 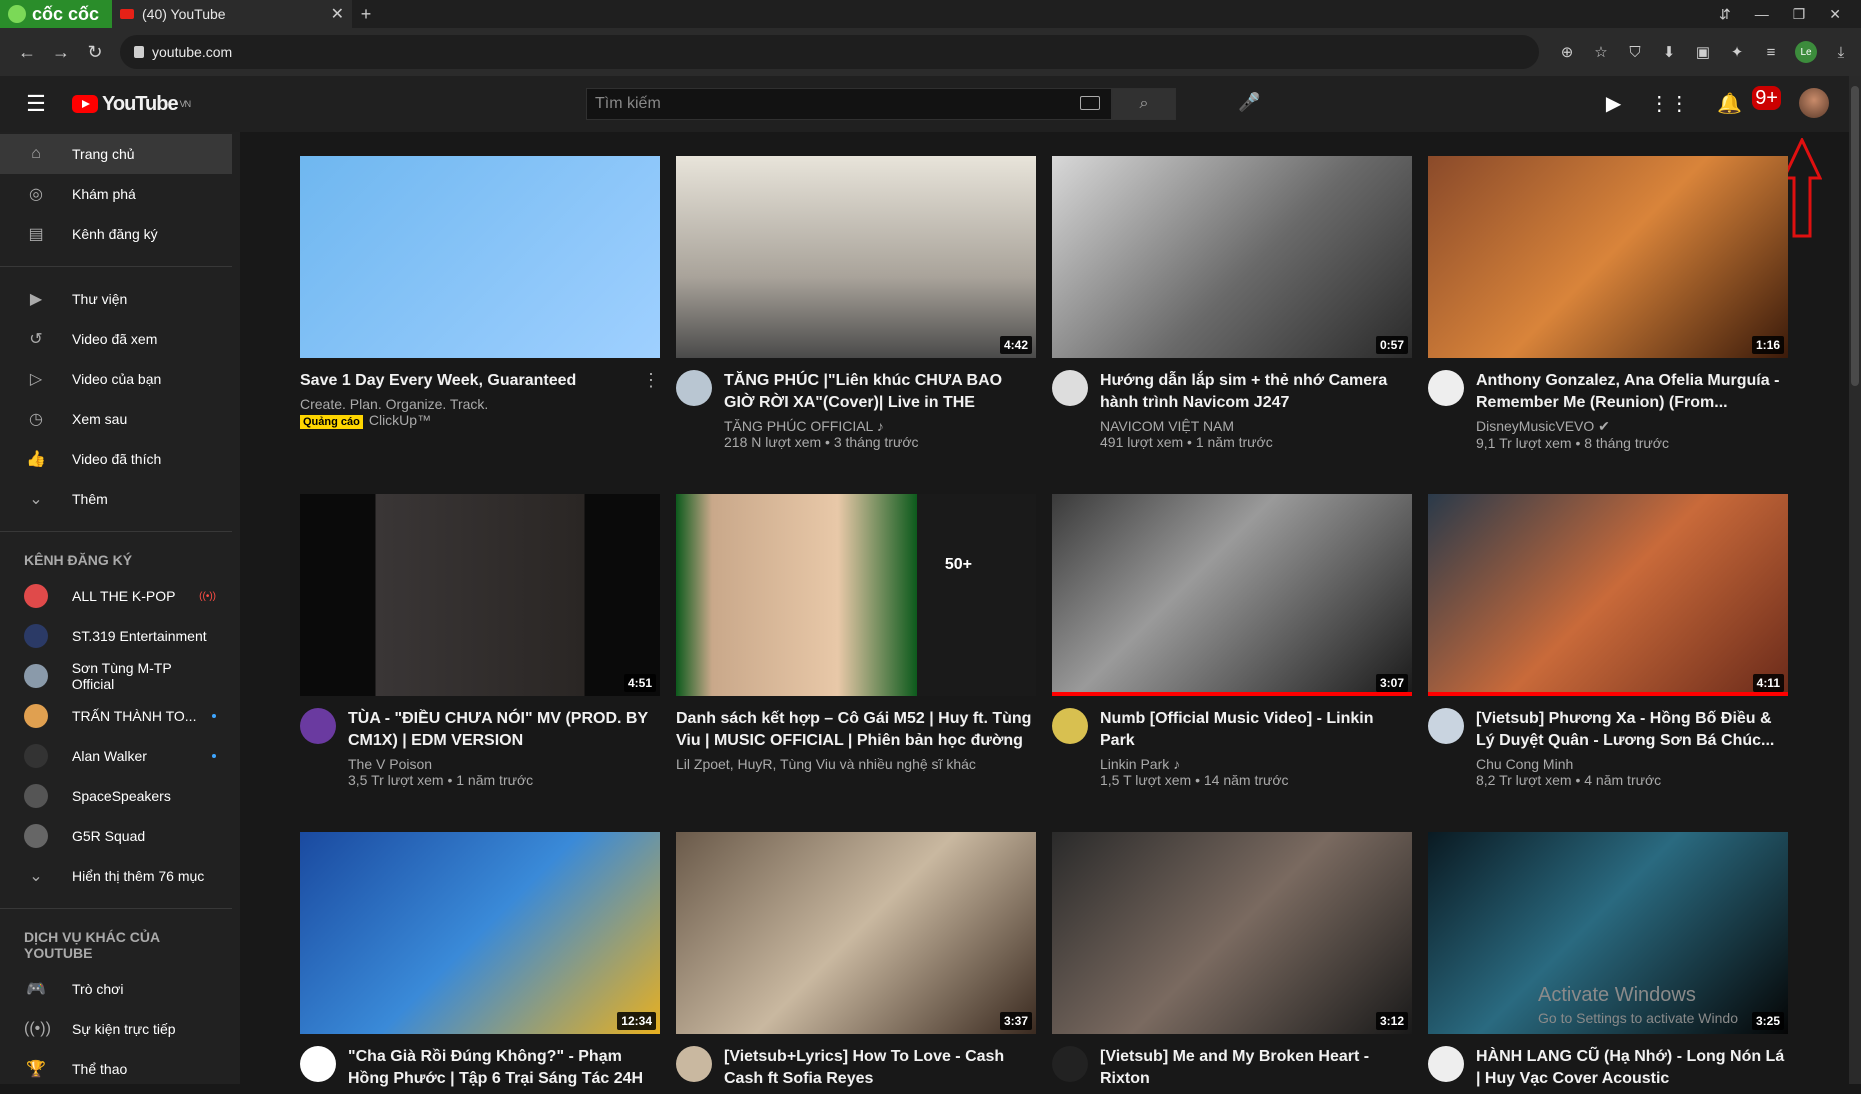 I want to click on download-icon: ⬇, so click(x=1669, y=52).